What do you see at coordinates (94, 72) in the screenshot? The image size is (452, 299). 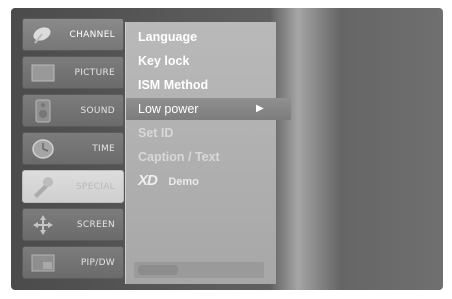 I see `sidebar-item-label: PICTURE` at bounding box center [94, 72].